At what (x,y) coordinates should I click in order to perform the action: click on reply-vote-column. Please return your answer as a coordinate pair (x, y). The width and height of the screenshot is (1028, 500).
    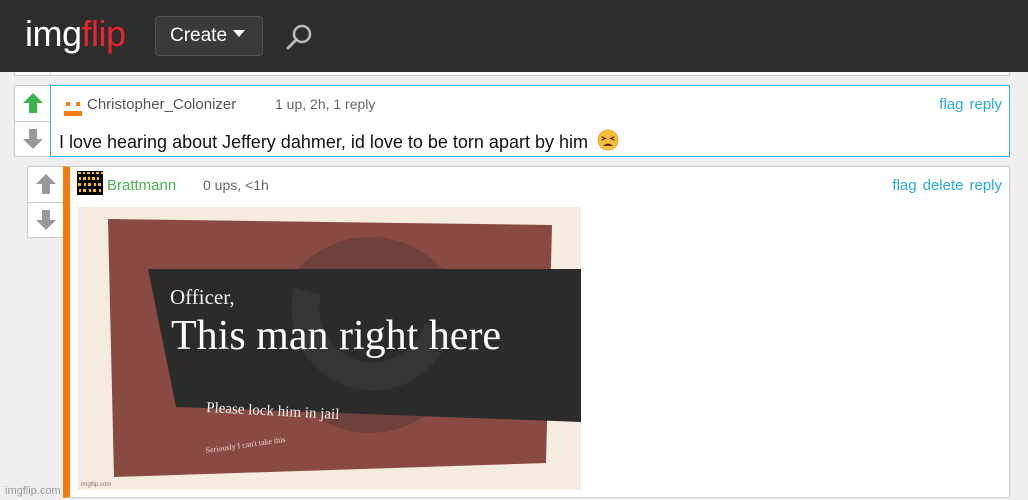
    Looking at the image, I should click on (45, 202).